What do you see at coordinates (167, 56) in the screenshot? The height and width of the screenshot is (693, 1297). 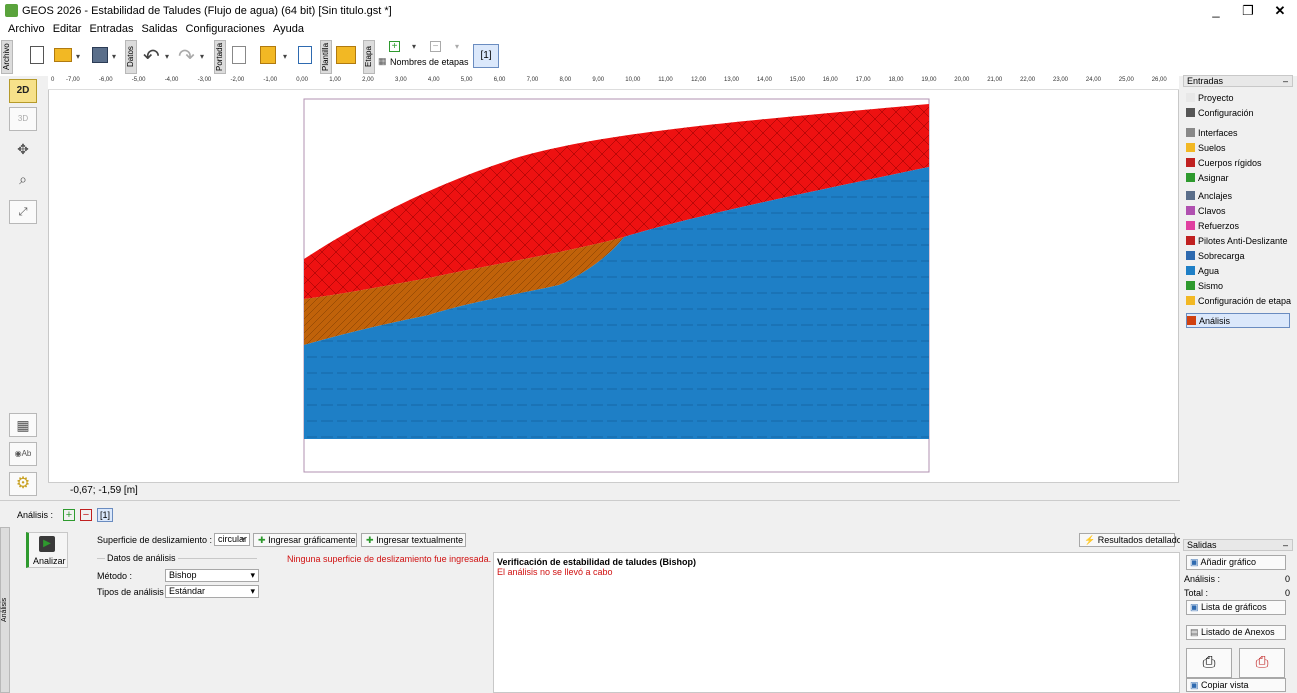 I see `undo-dropdown-icon: ▾` at bounding box center [167, 56].